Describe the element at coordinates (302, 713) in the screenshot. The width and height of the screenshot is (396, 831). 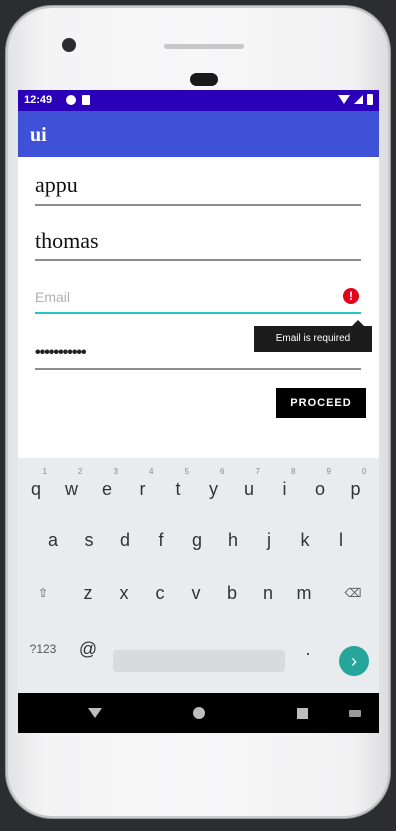
I see `recent-apps-icon` at that location.